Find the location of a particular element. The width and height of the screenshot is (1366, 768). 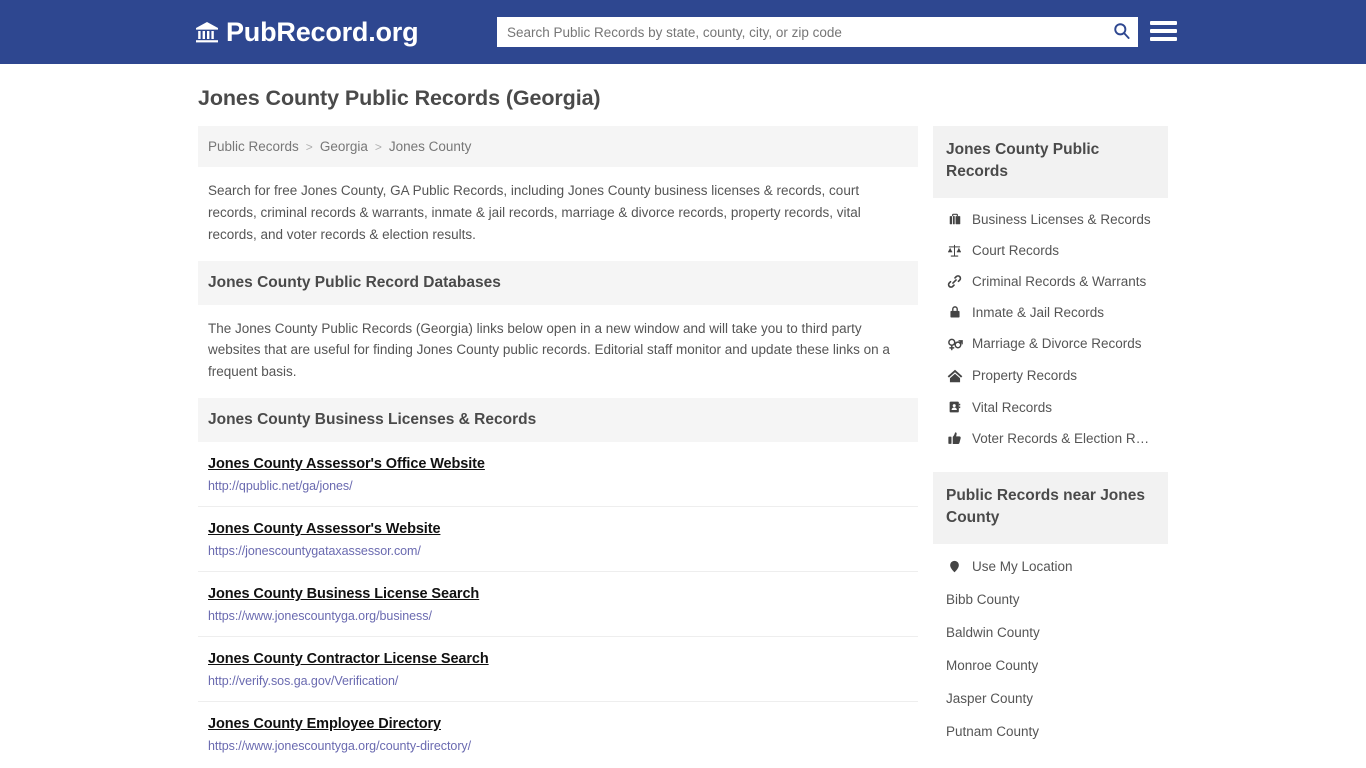

map-pin-icon is located at coordinates (954, 566).